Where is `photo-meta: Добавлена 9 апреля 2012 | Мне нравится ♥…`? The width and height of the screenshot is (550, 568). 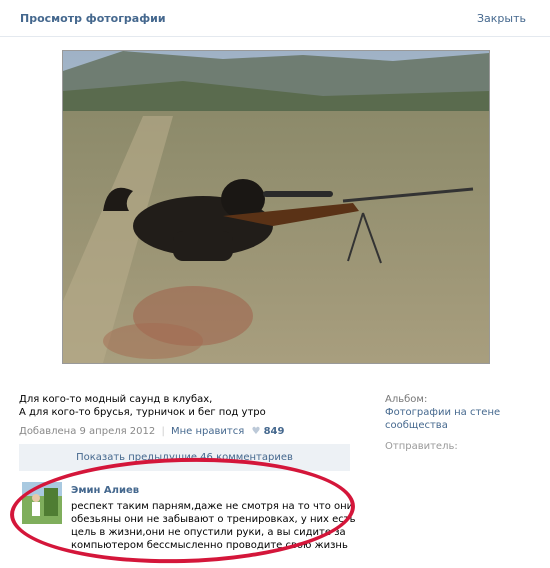 photo-meta: Добавлена 9 апреля 2012 | Мне нравится ♥… is located at coordinates (151, 431).